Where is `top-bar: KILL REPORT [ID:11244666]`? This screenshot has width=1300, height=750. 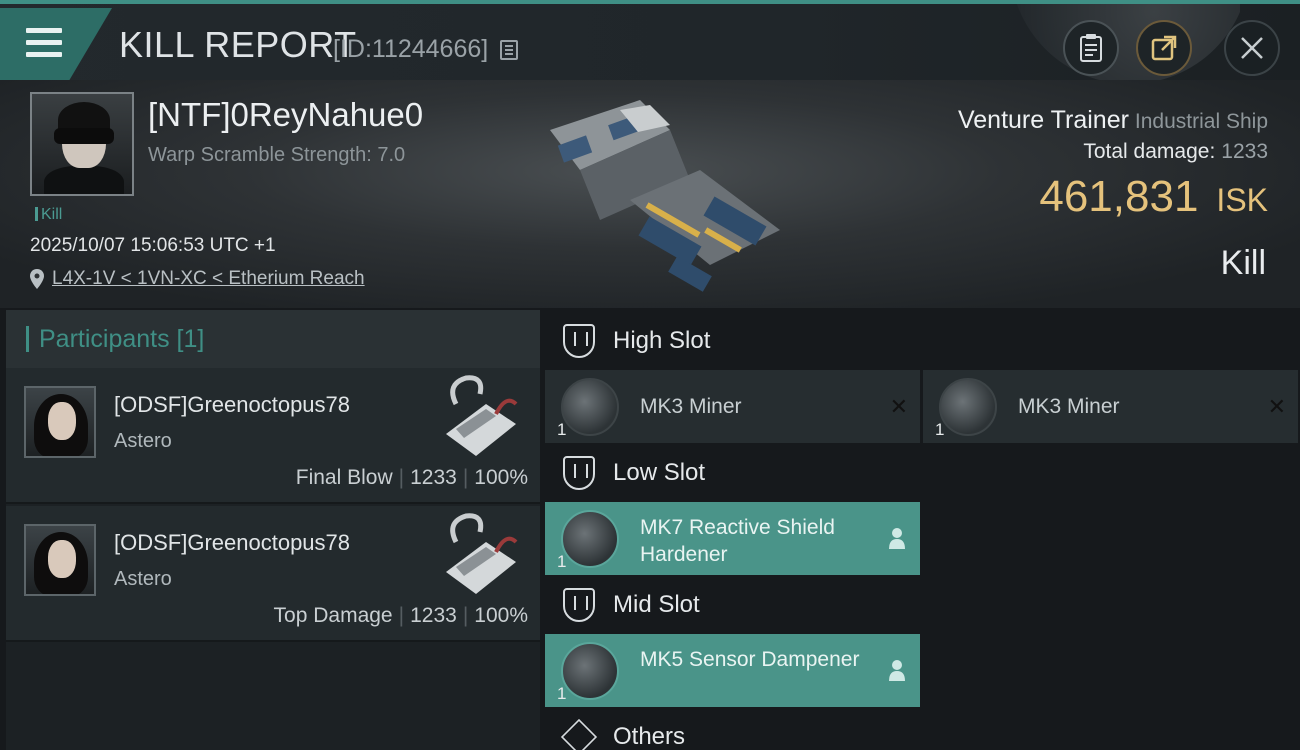
top-bar: KILL REPORT [ID:11244666] is located at coordinates (650, 42).